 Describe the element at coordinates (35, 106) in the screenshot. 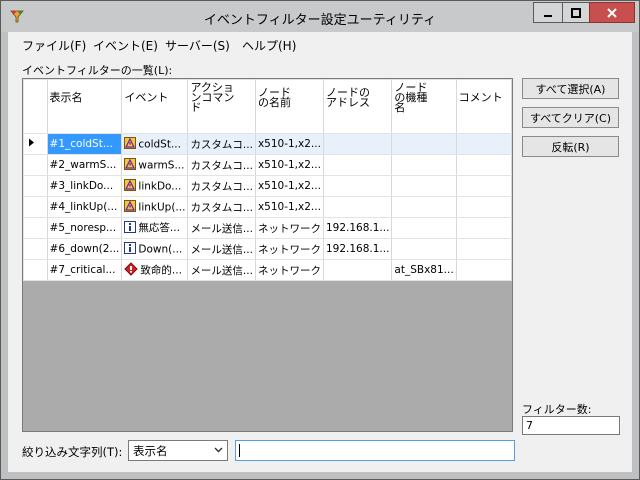

I see `row-header-corner` at that location.